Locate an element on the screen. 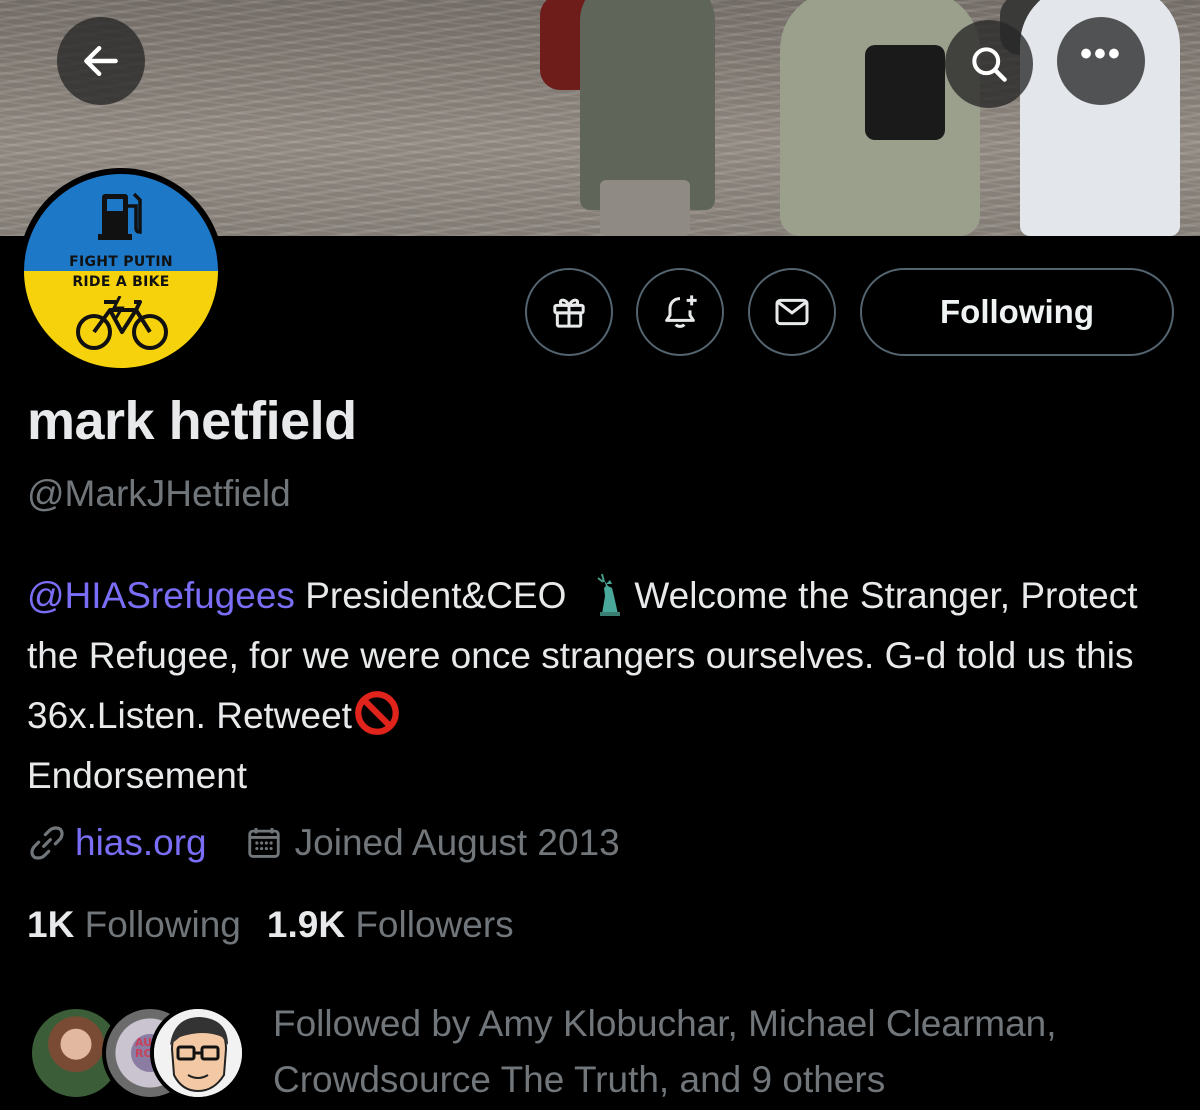 The height and width of the screenshot is (1110, 1200). search-button is located at coordinates (989, 64).